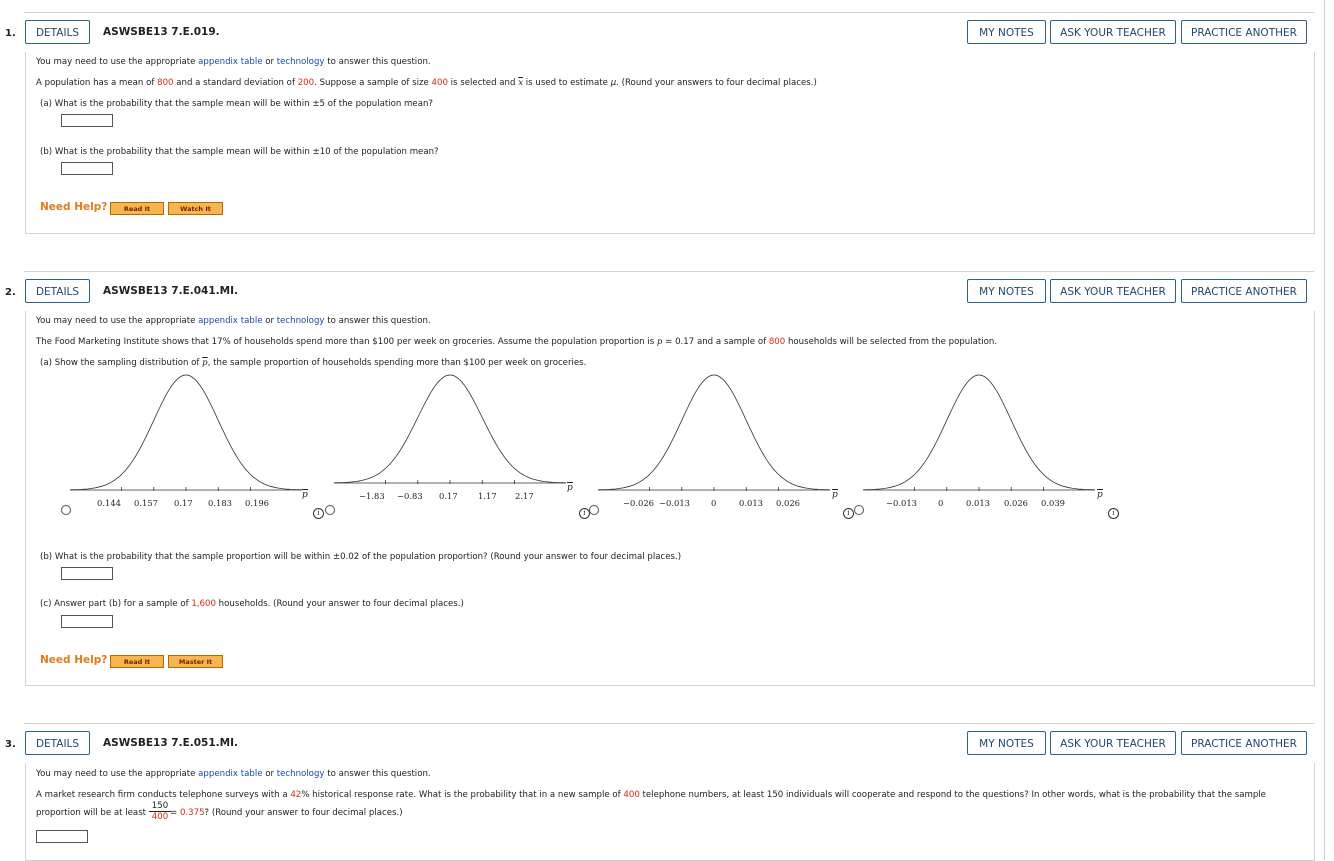  I want to click on question-number: 1., so click(10, 33).